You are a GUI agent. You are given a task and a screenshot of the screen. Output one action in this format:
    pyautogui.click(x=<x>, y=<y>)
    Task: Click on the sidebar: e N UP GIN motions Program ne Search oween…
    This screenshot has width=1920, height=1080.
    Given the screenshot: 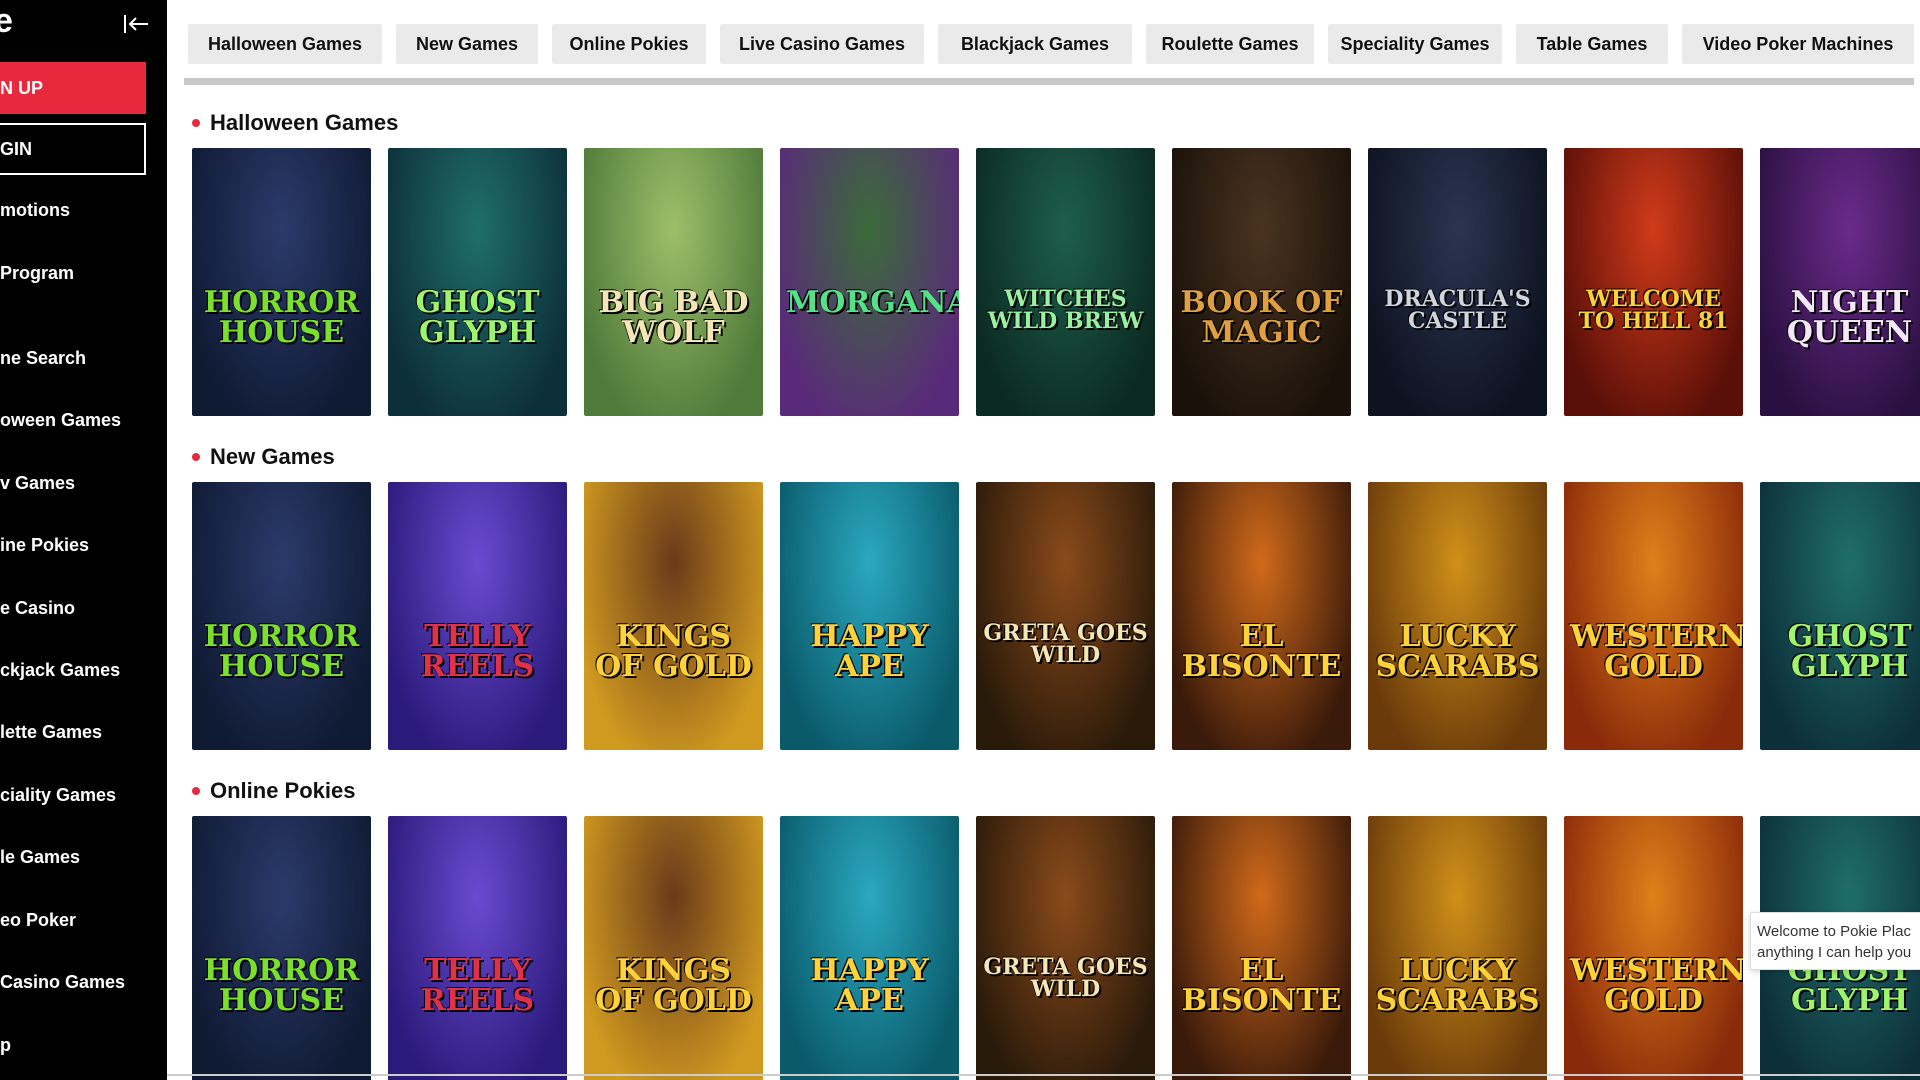 What is the action you would take?
    pyautogui.click(x=83, y=540)
    